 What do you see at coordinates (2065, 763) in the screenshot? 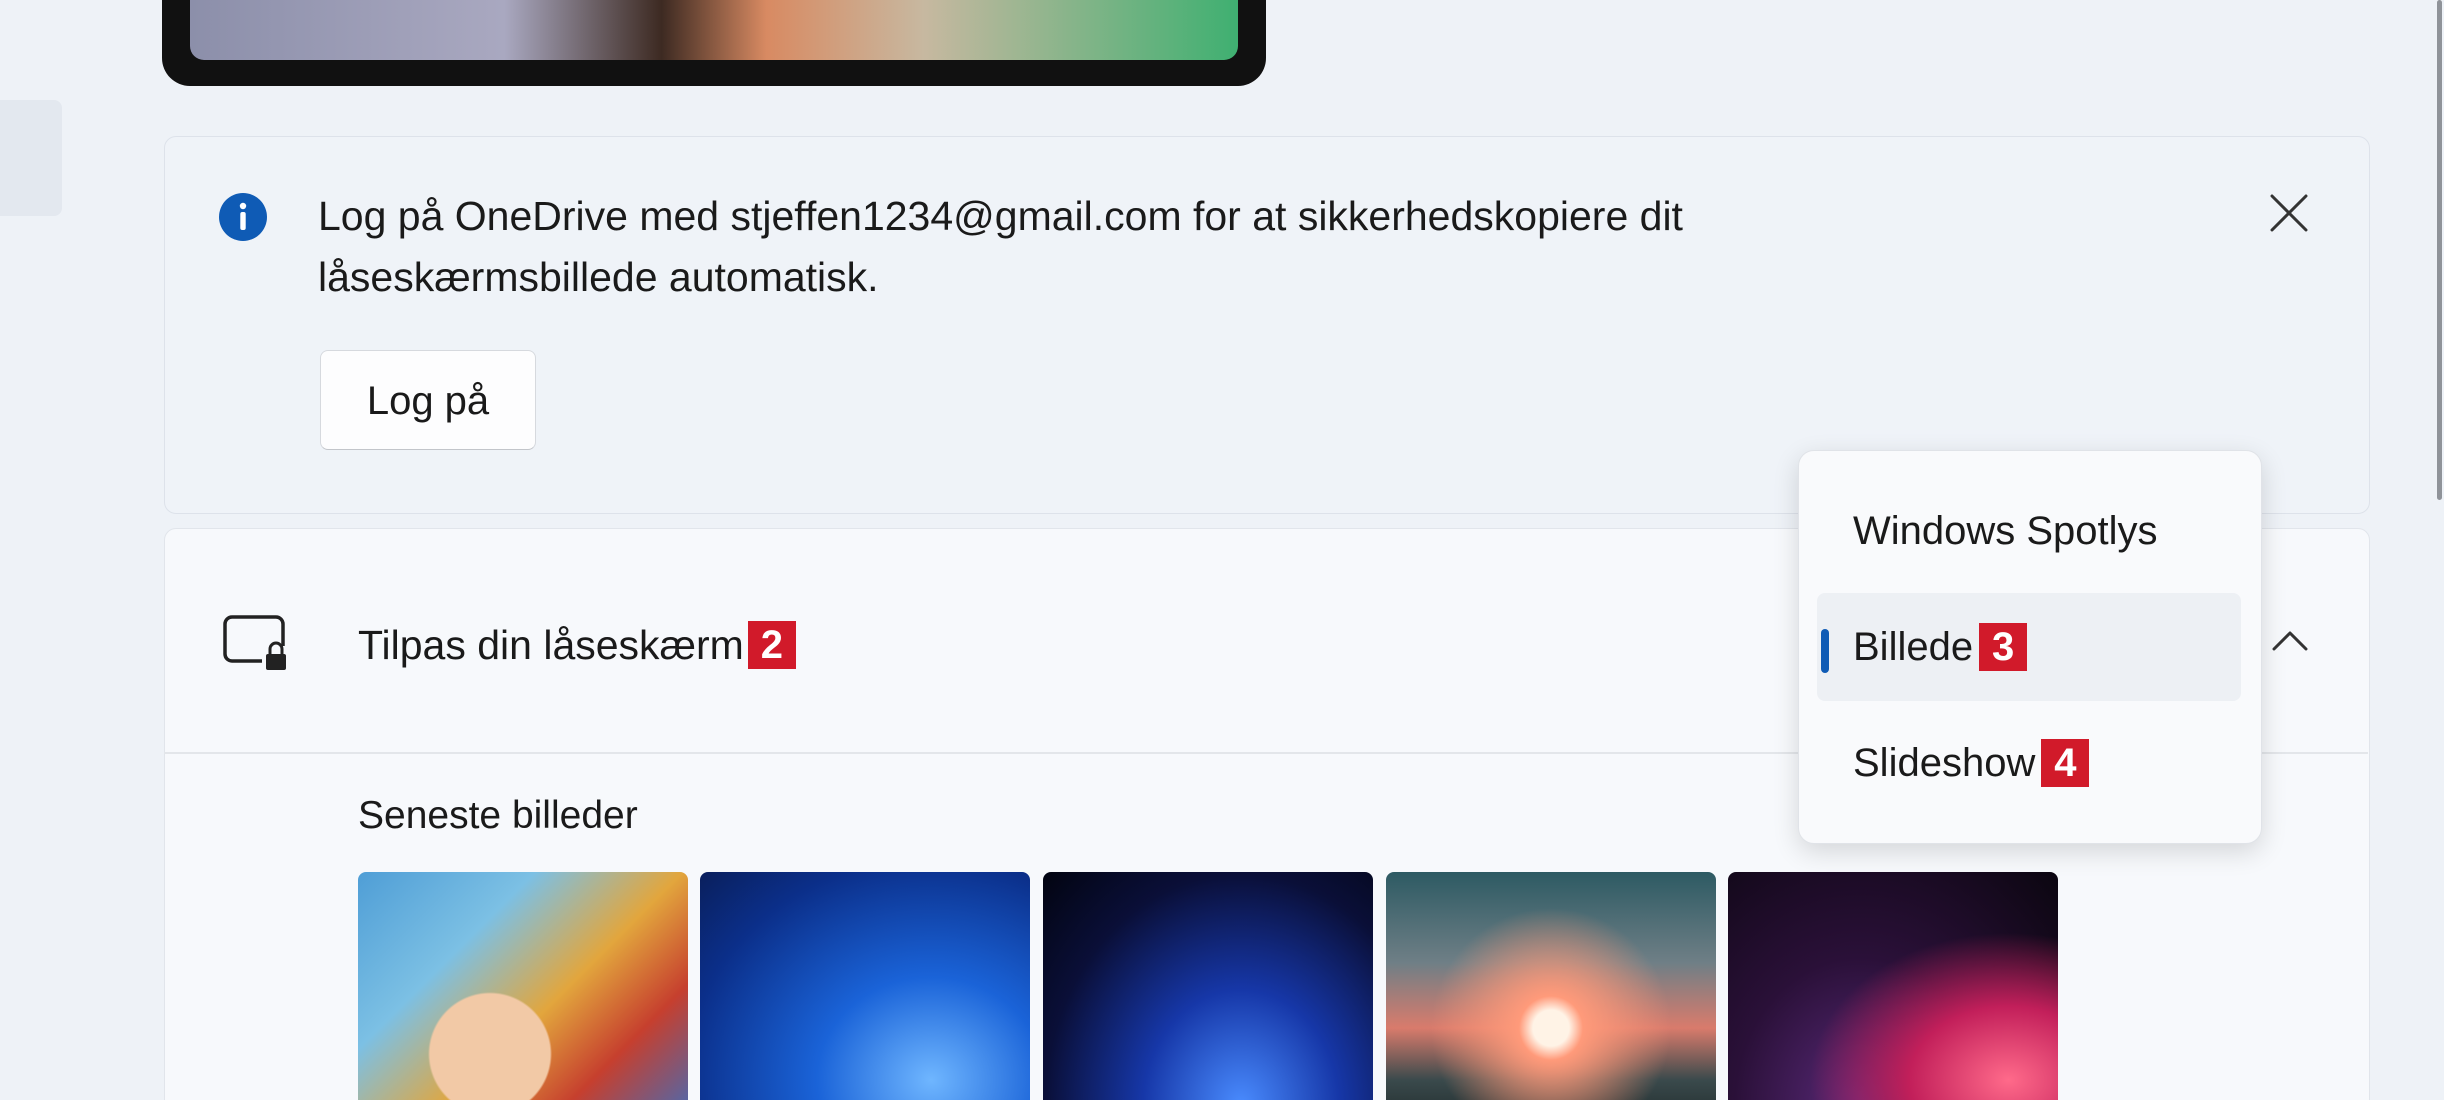
I see `annotation-badge: 4` at bounding box center [2065, 763].